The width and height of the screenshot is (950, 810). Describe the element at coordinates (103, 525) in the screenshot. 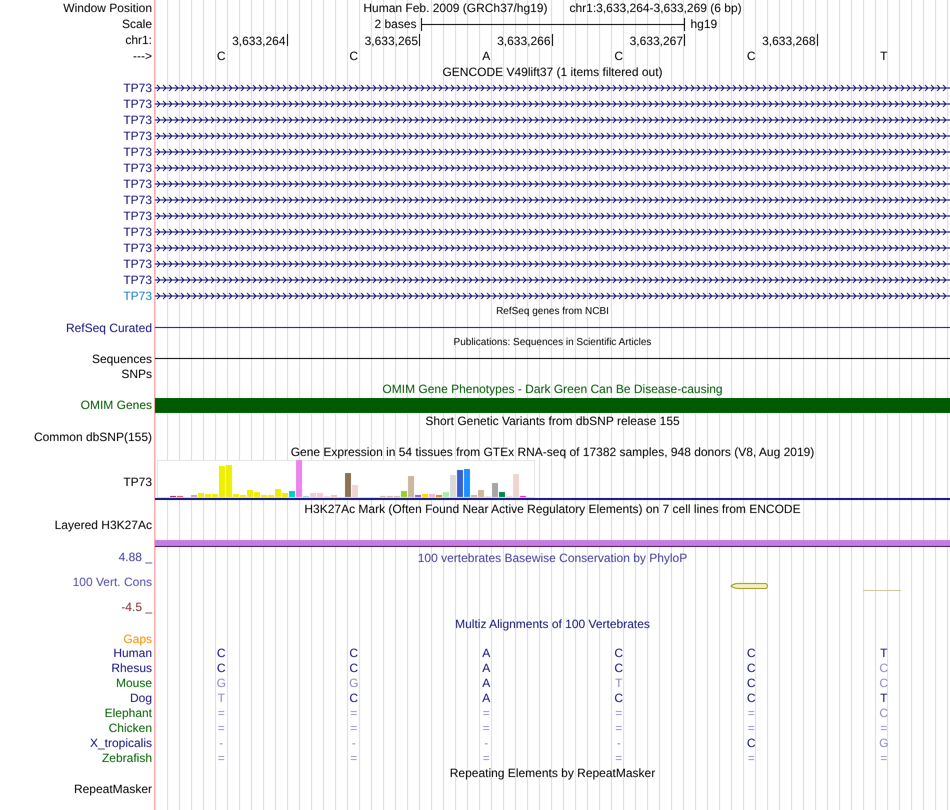

I see `track-label: Layered H3K27Ac` at that location.